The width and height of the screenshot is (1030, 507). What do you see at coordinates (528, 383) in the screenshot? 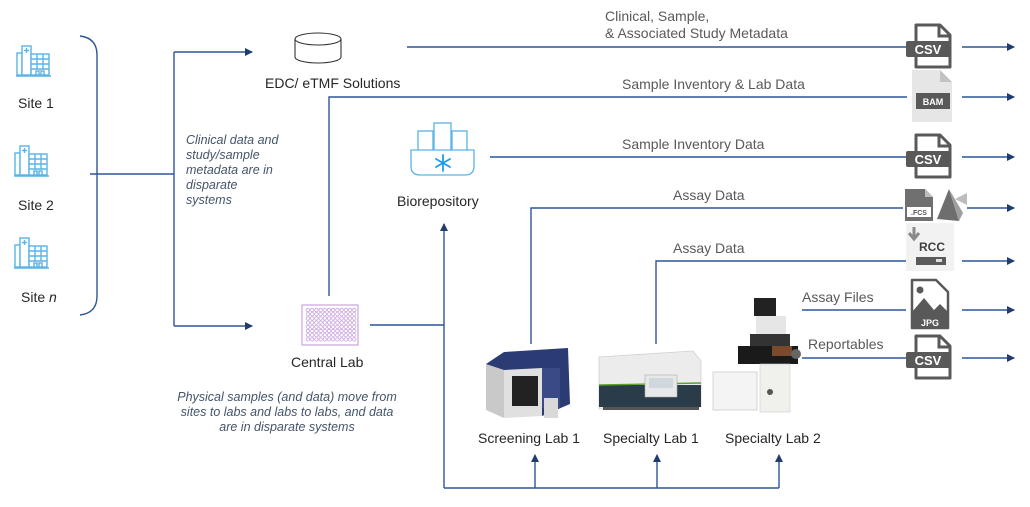
I see `flow-cytometer-icon` at bounding box center [528, 383].